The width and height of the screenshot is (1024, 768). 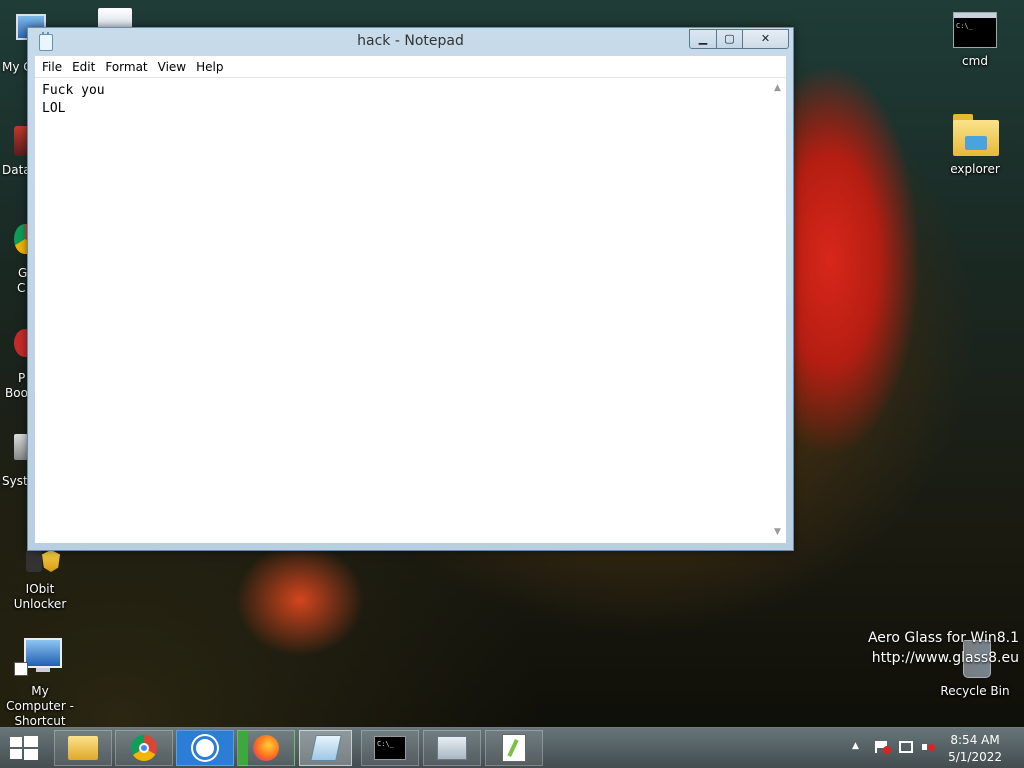 I want to click on scroll-up-arrow-icon: ▲, so click(x=777, y=88).